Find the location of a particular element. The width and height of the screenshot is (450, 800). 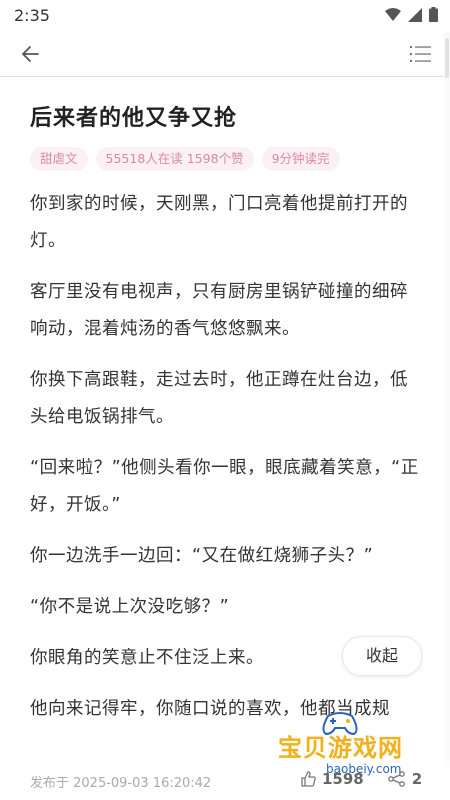

paragraph: 客厅里没有电视声，只有厨房里锅铲碰撞的细碎响动，混着炖汤的香气悠悠飘来。 is located at coordinates (219, 310).